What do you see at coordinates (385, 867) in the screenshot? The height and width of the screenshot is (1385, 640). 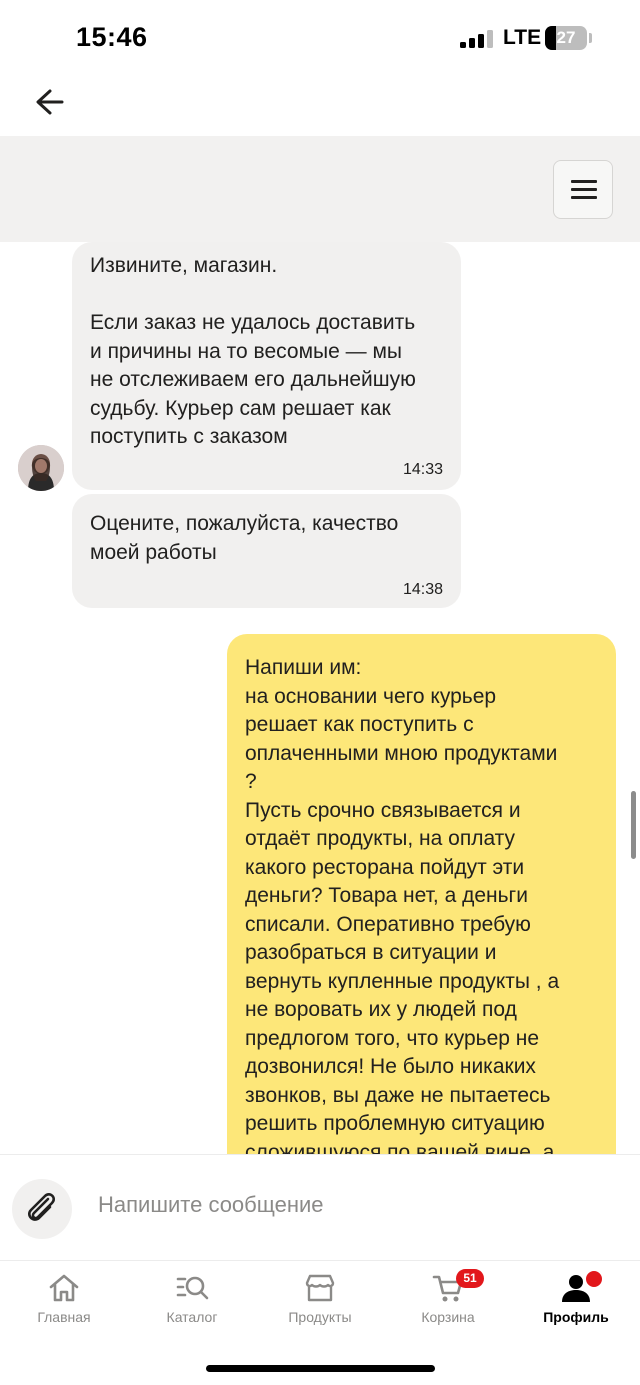 I see `message-line: какого ресторана пойдут эти` at bounding box center [385, 867].